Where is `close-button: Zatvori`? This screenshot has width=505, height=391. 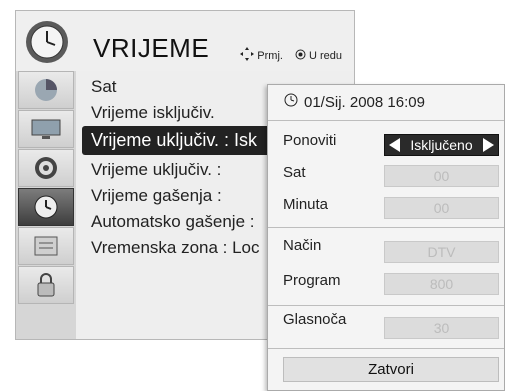 close-button: Zatvori is located at coordinates (391, 369).